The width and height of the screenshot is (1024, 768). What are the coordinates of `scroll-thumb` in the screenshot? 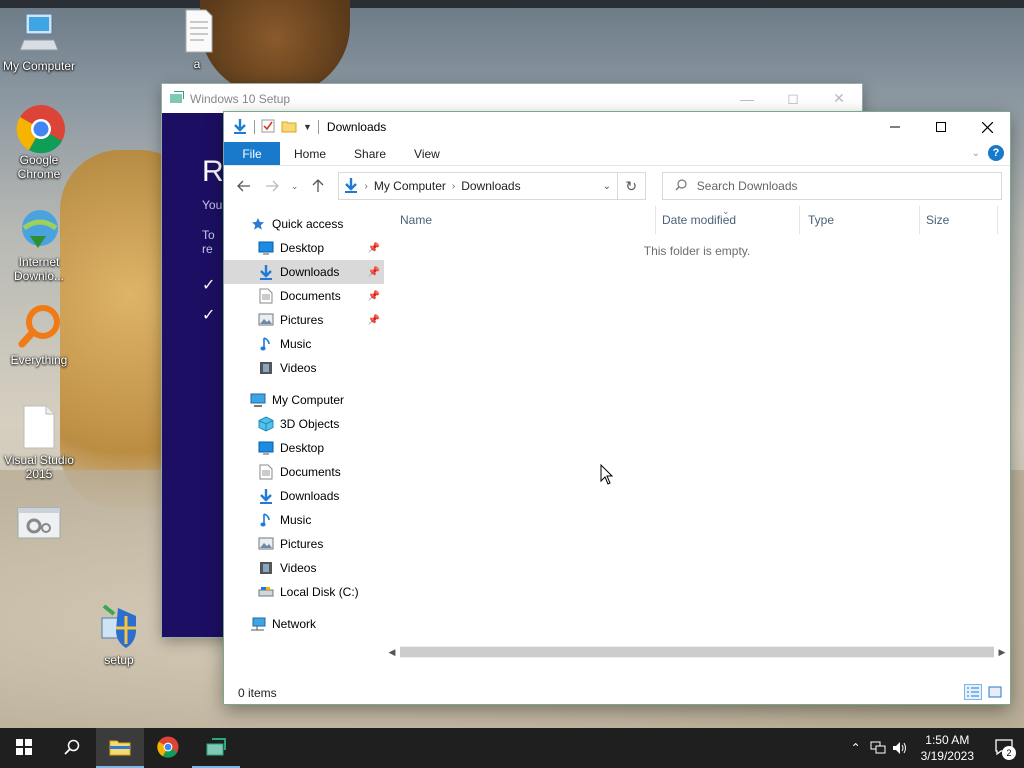 It's located at (697, 652).